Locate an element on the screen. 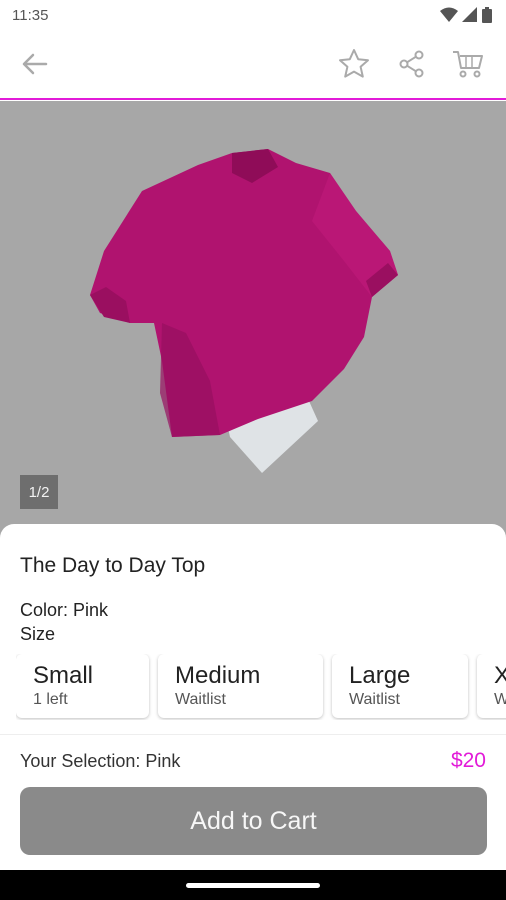 The width and height of the screenshot is (506, 900). status-icons is located at coordinates (466, 17).